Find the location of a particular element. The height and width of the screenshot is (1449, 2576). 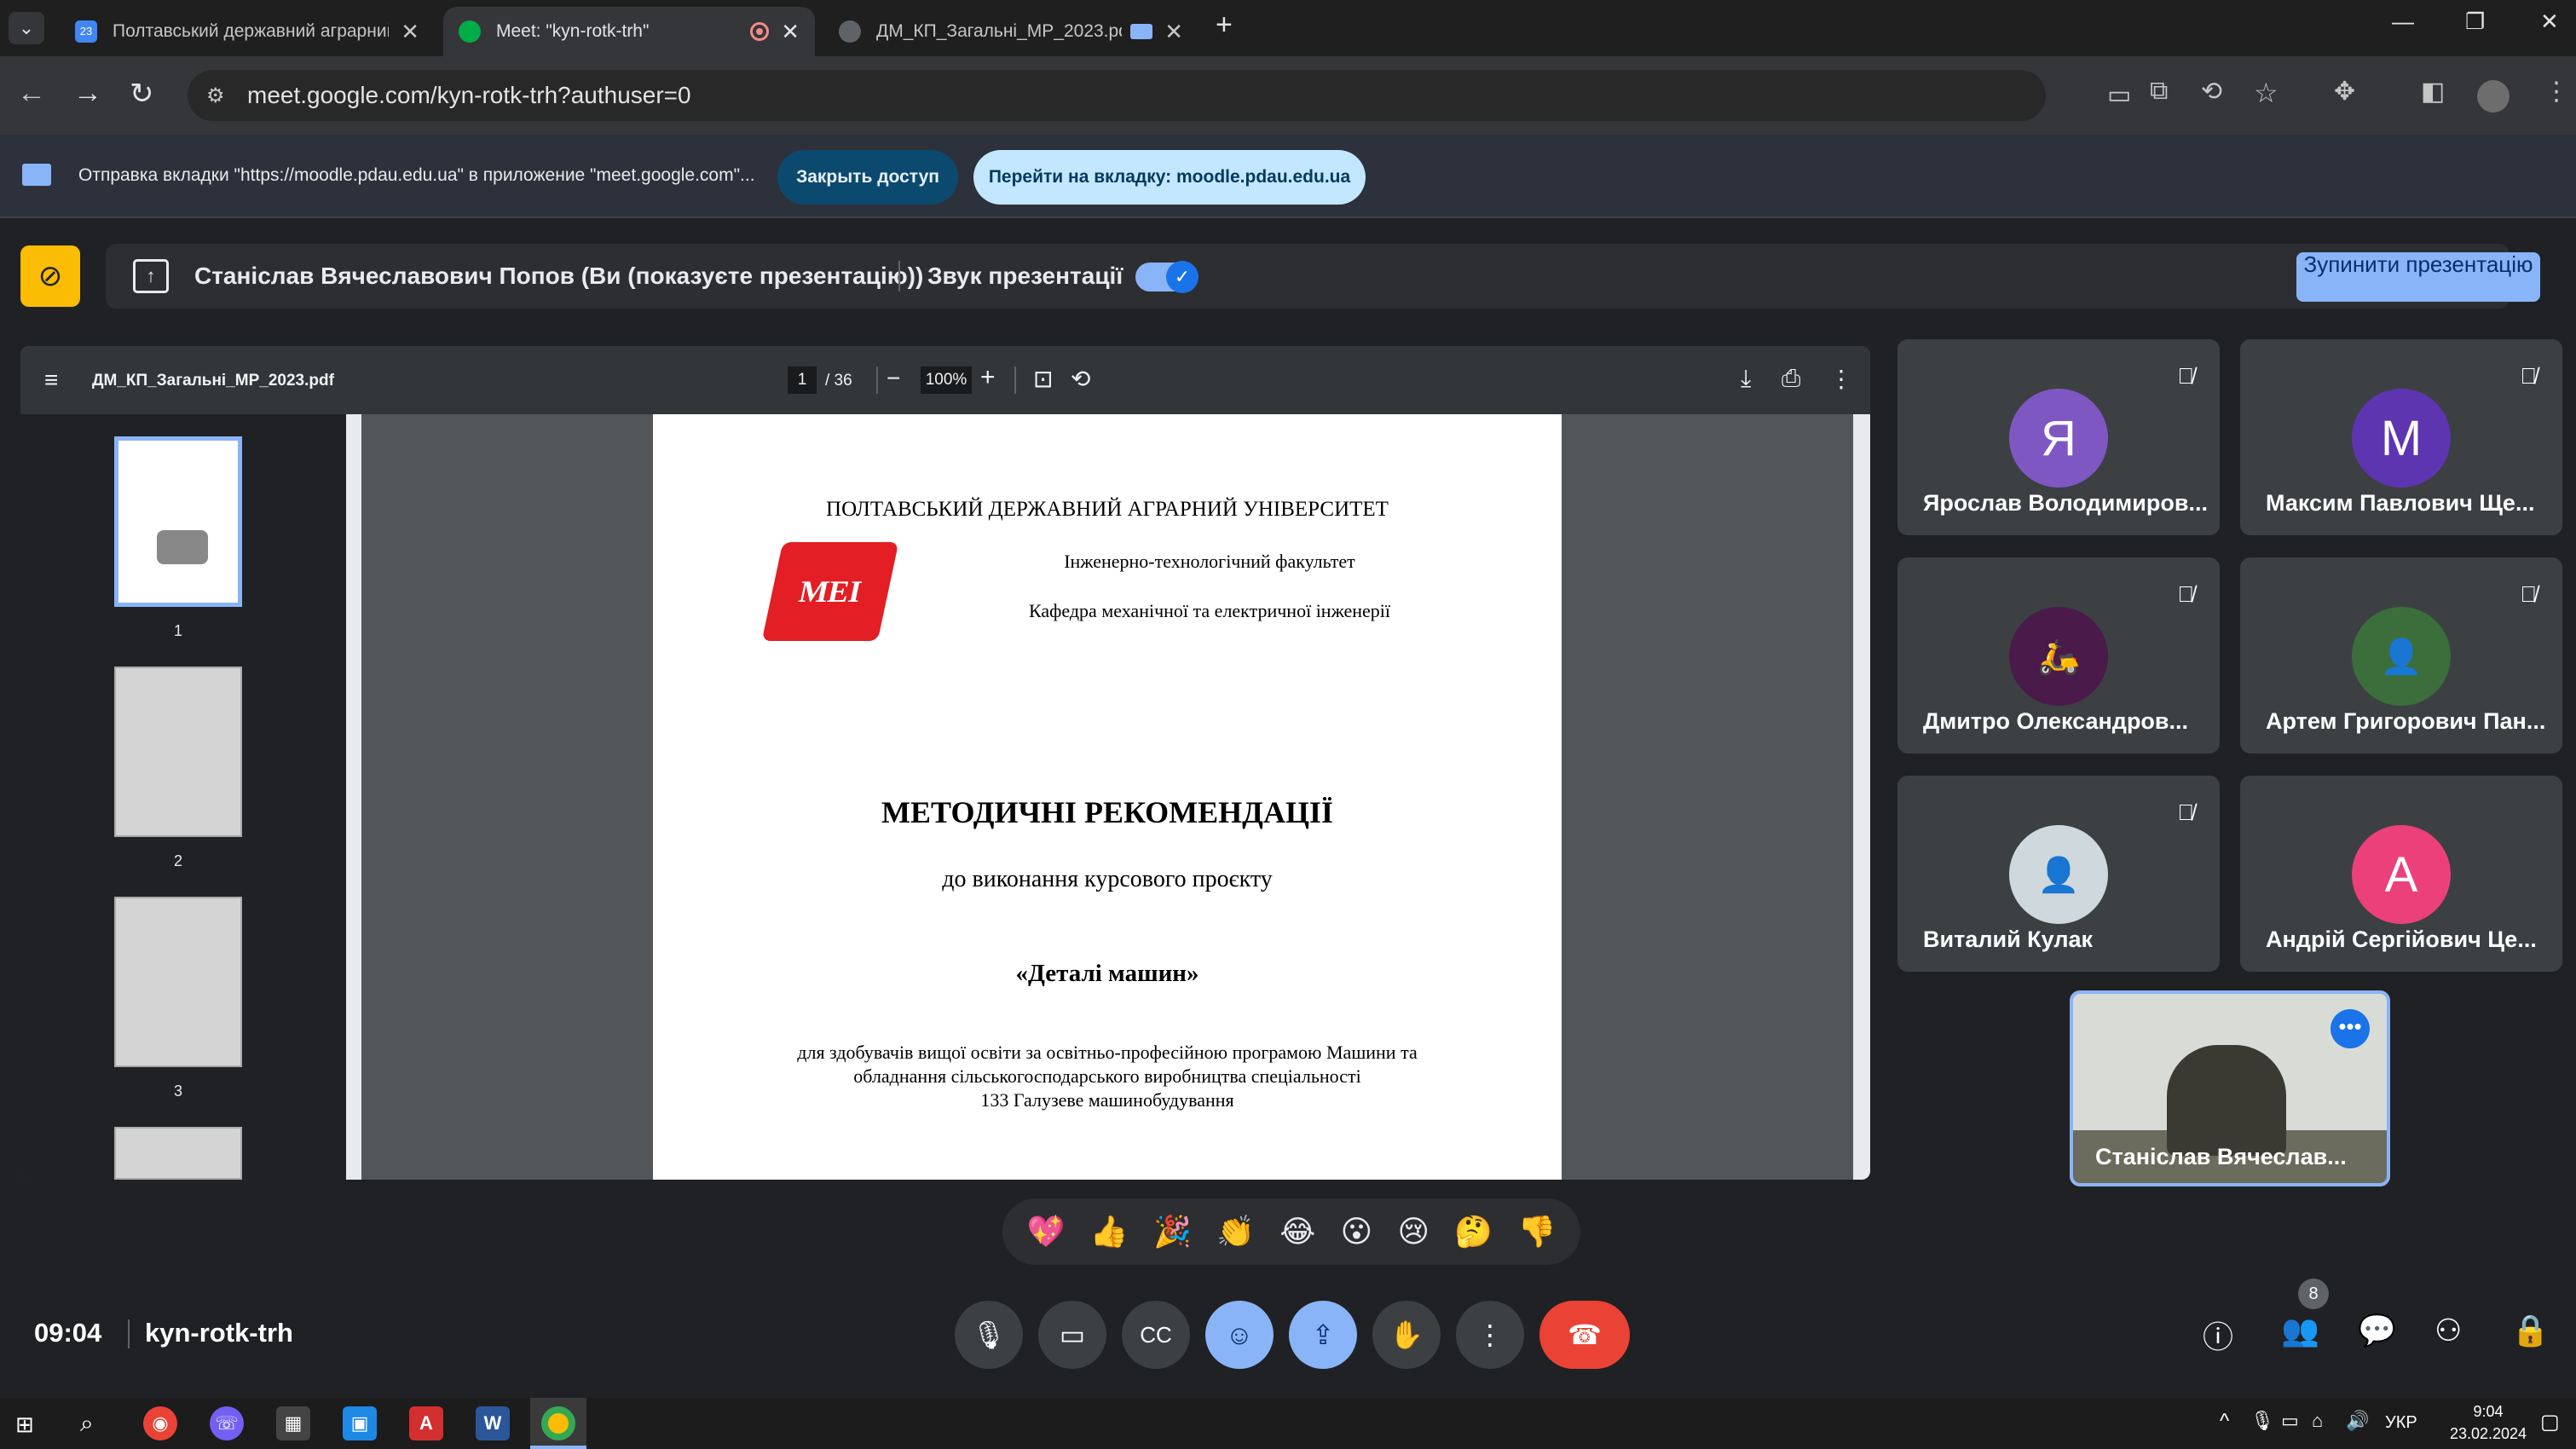

restore-icon: ❐ is located at coordinates (2475, 22).